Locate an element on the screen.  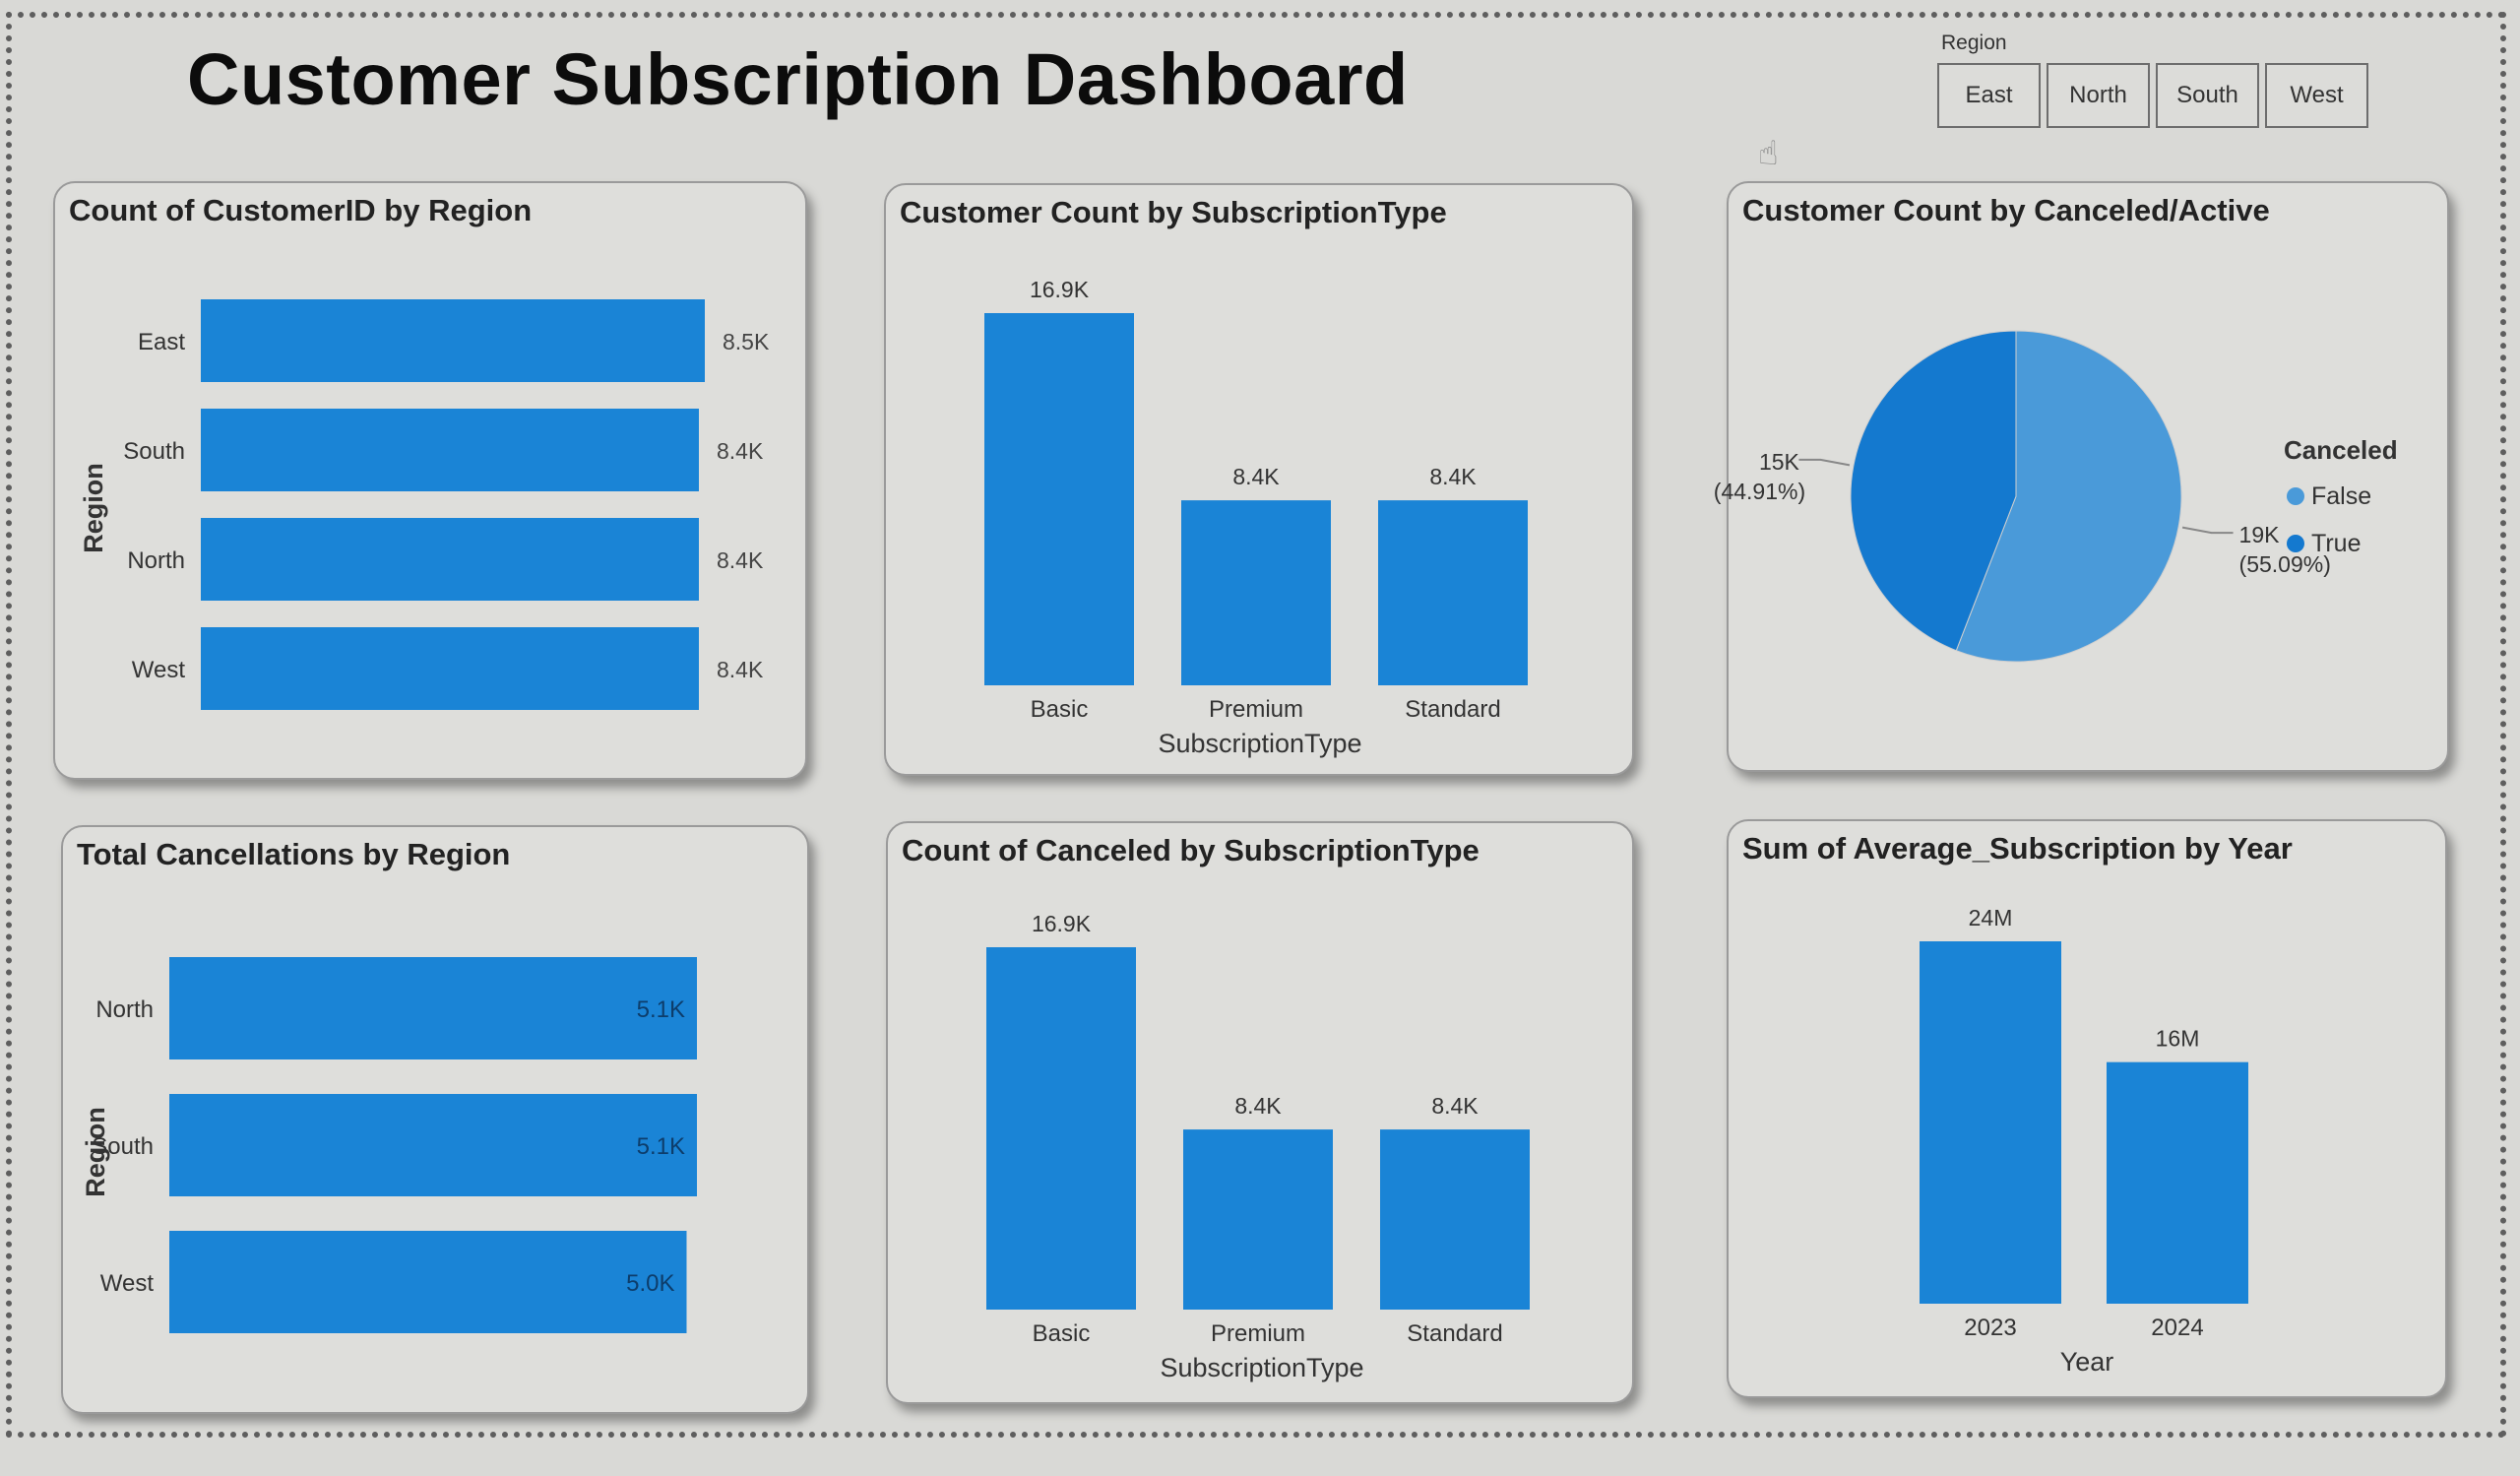
data-label-percent: (44.91%) is located at coordinates (1759, 491).